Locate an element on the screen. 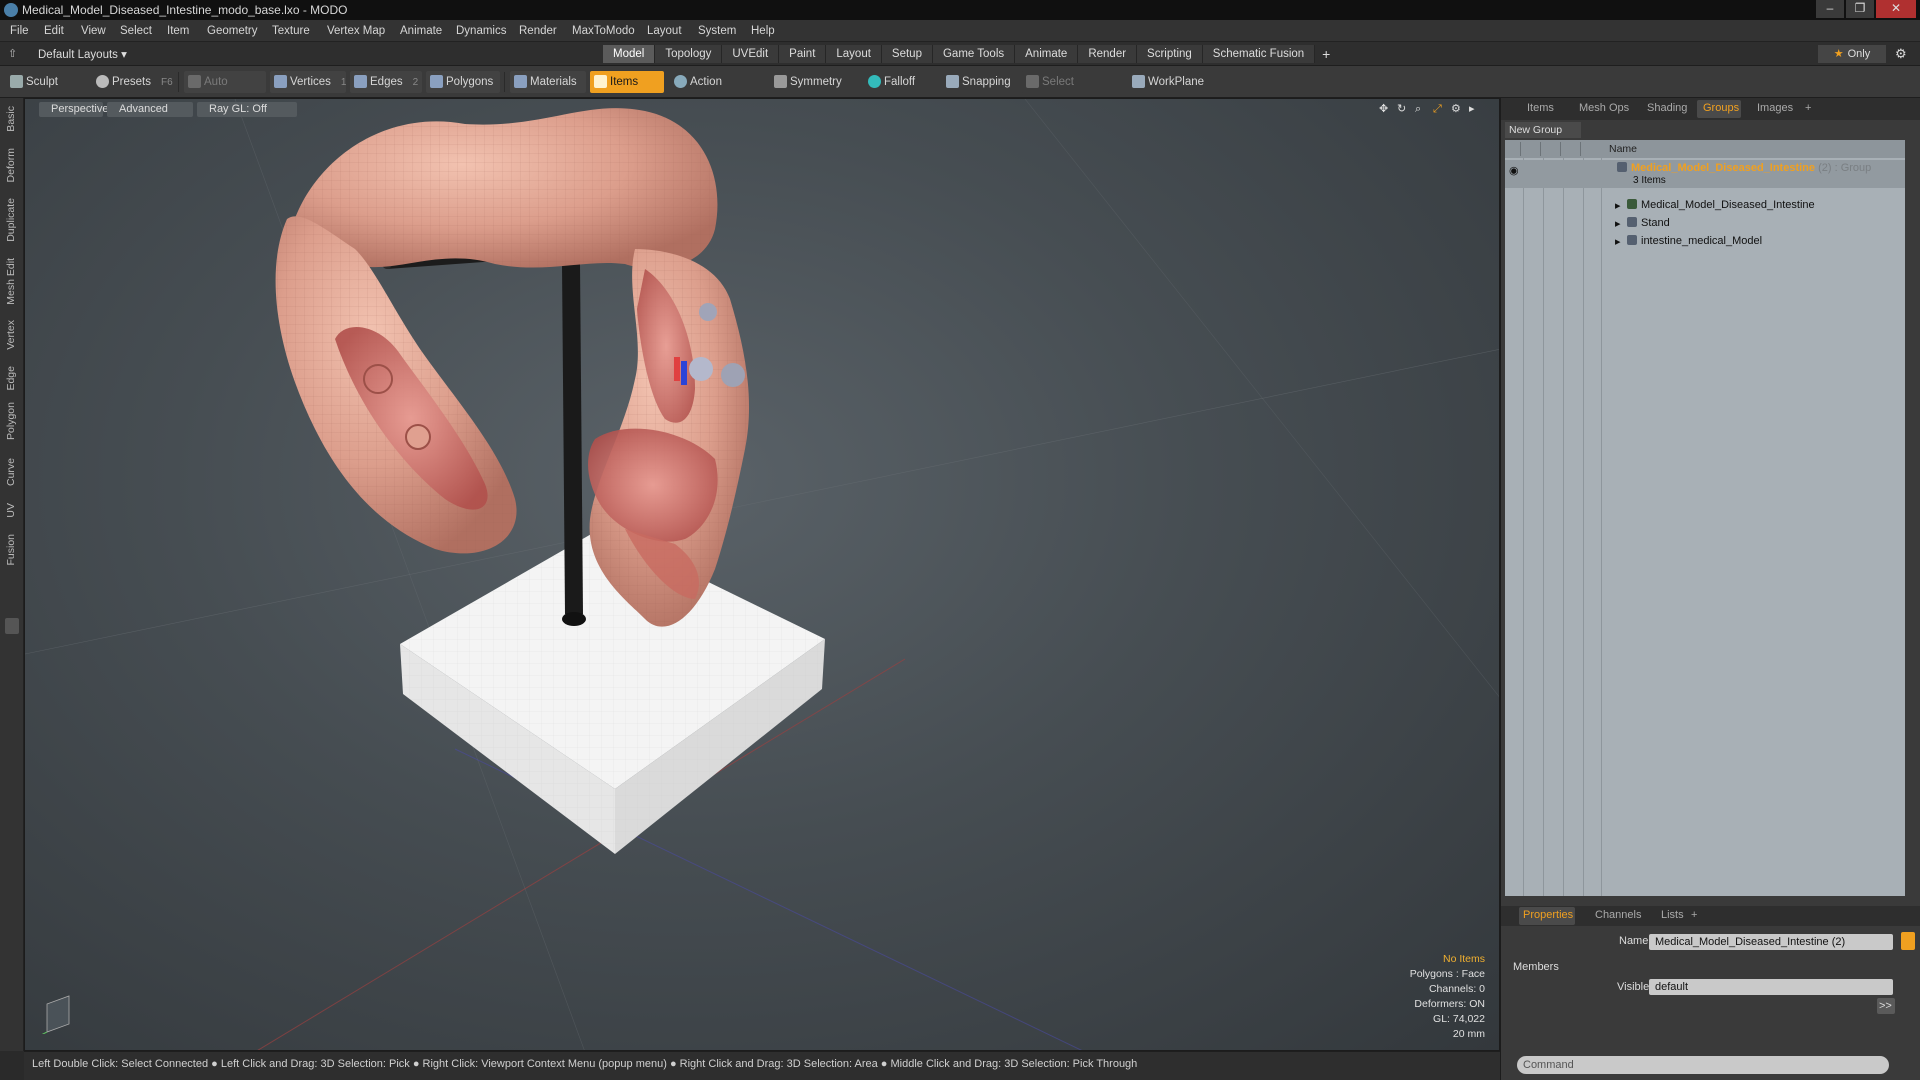 The height and width of the screenshot is (1080, 1920). tab-paint: Paint is located at coordinates (803, 54).